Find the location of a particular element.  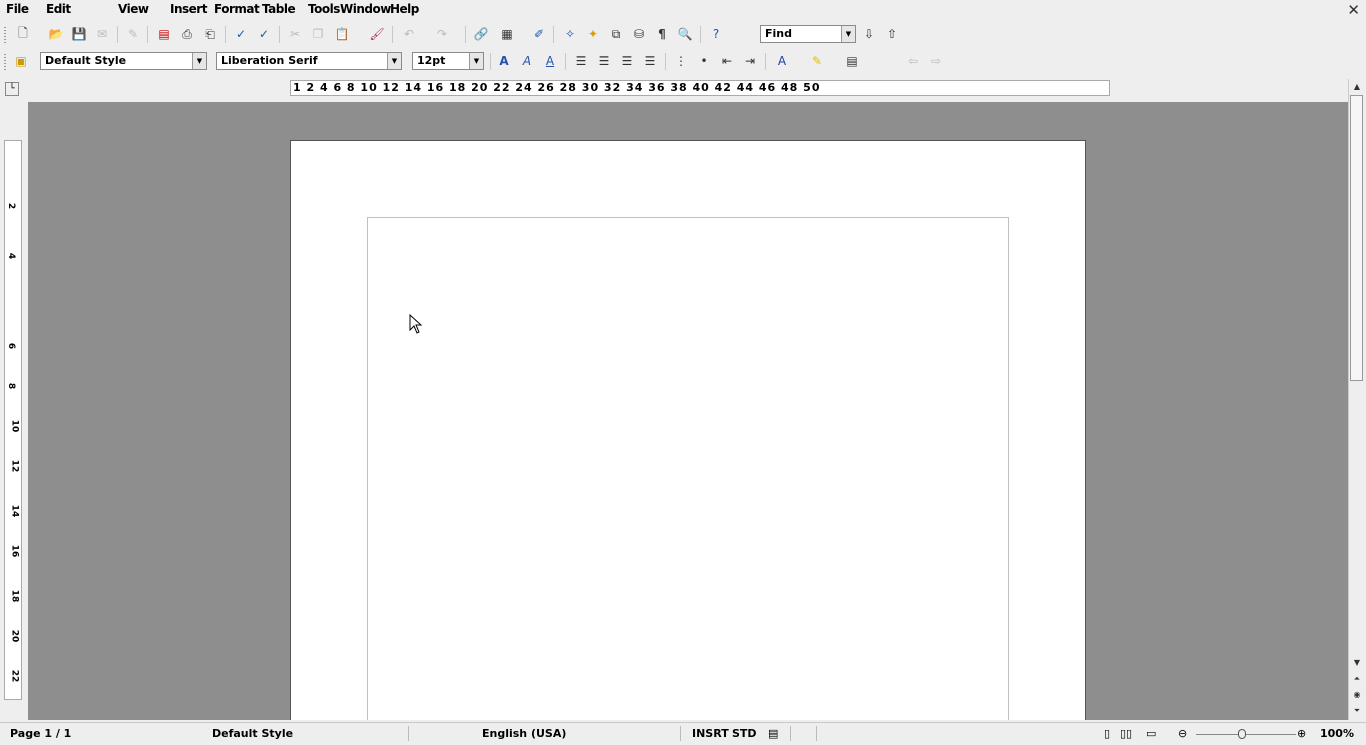

open-icon: 📂 is located at coordinates (56, 34).